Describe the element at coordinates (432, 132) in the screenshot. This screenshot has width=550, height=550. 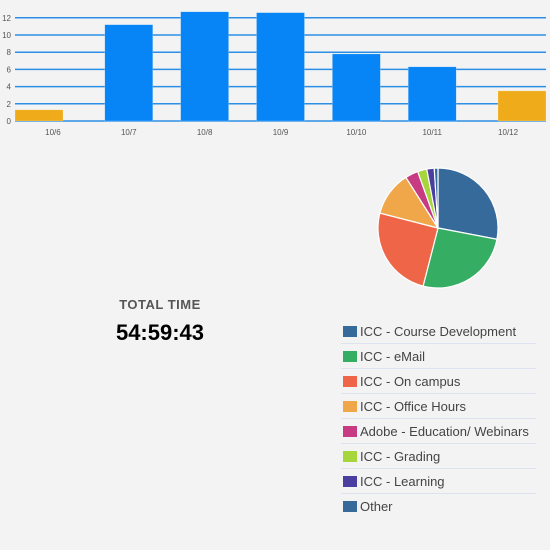
I see `x-tick-label: 10/11` at that location.